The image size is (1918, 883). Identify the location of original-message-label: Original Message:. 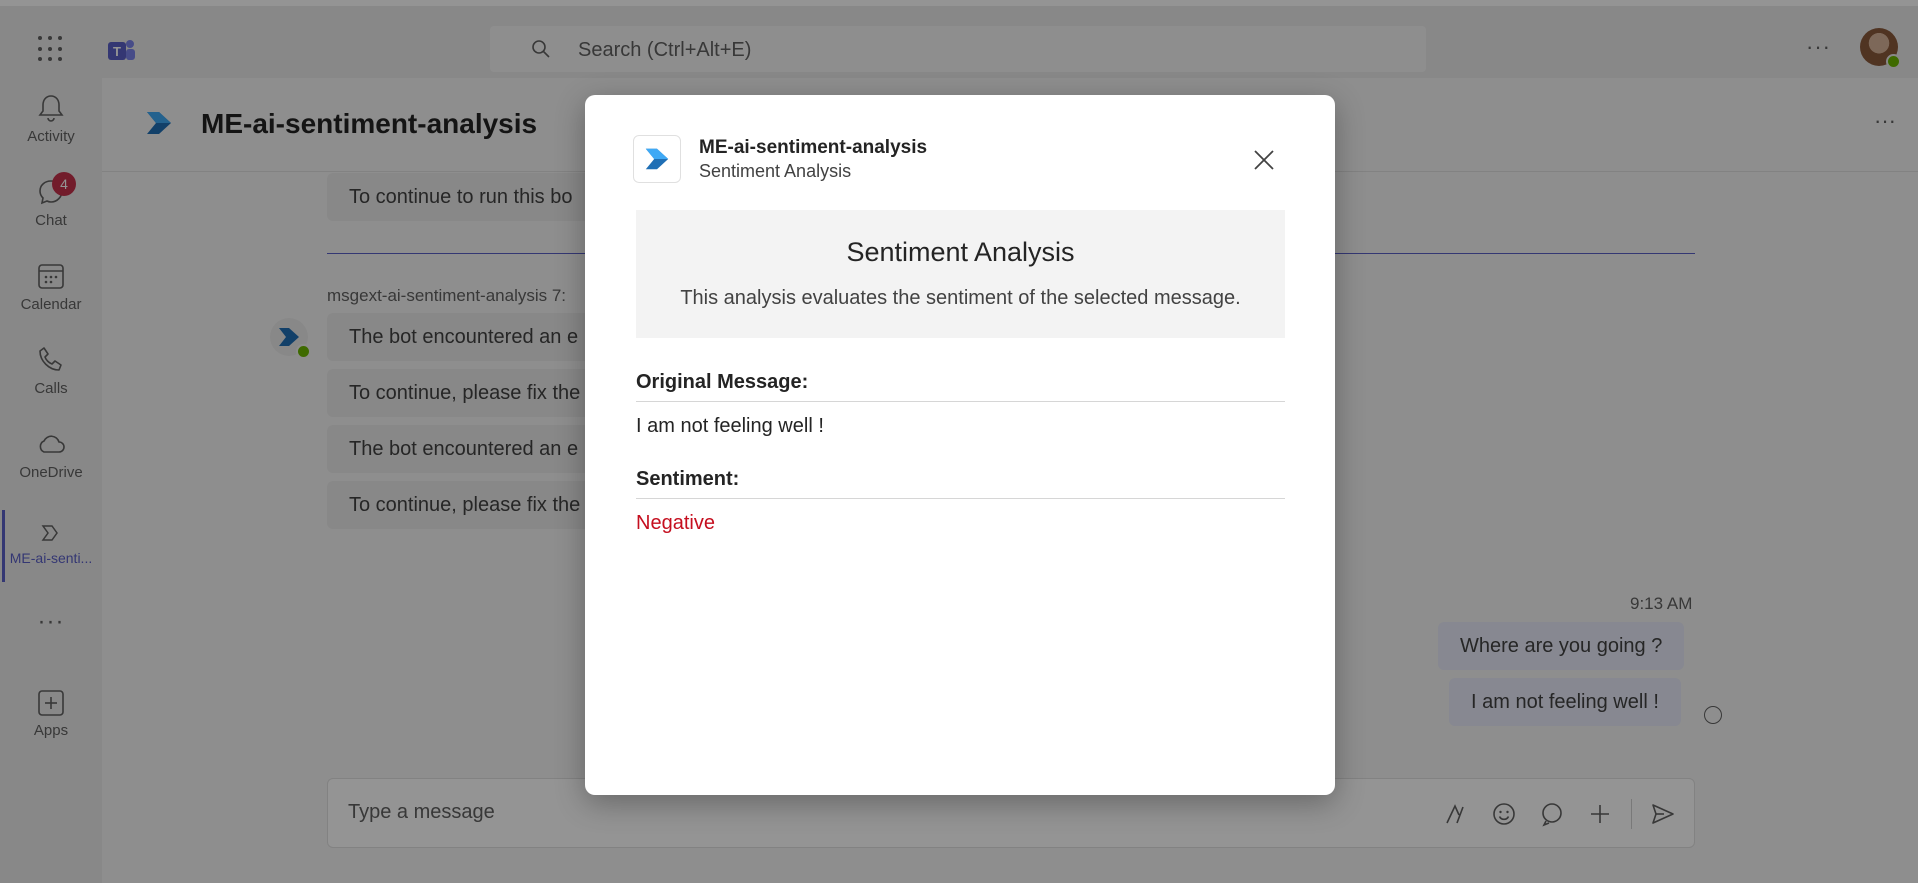
(722, 382).